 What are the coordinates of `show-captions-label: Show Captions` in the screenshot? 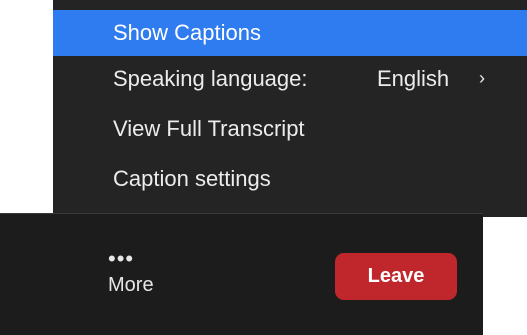 It's located at (187, 32).